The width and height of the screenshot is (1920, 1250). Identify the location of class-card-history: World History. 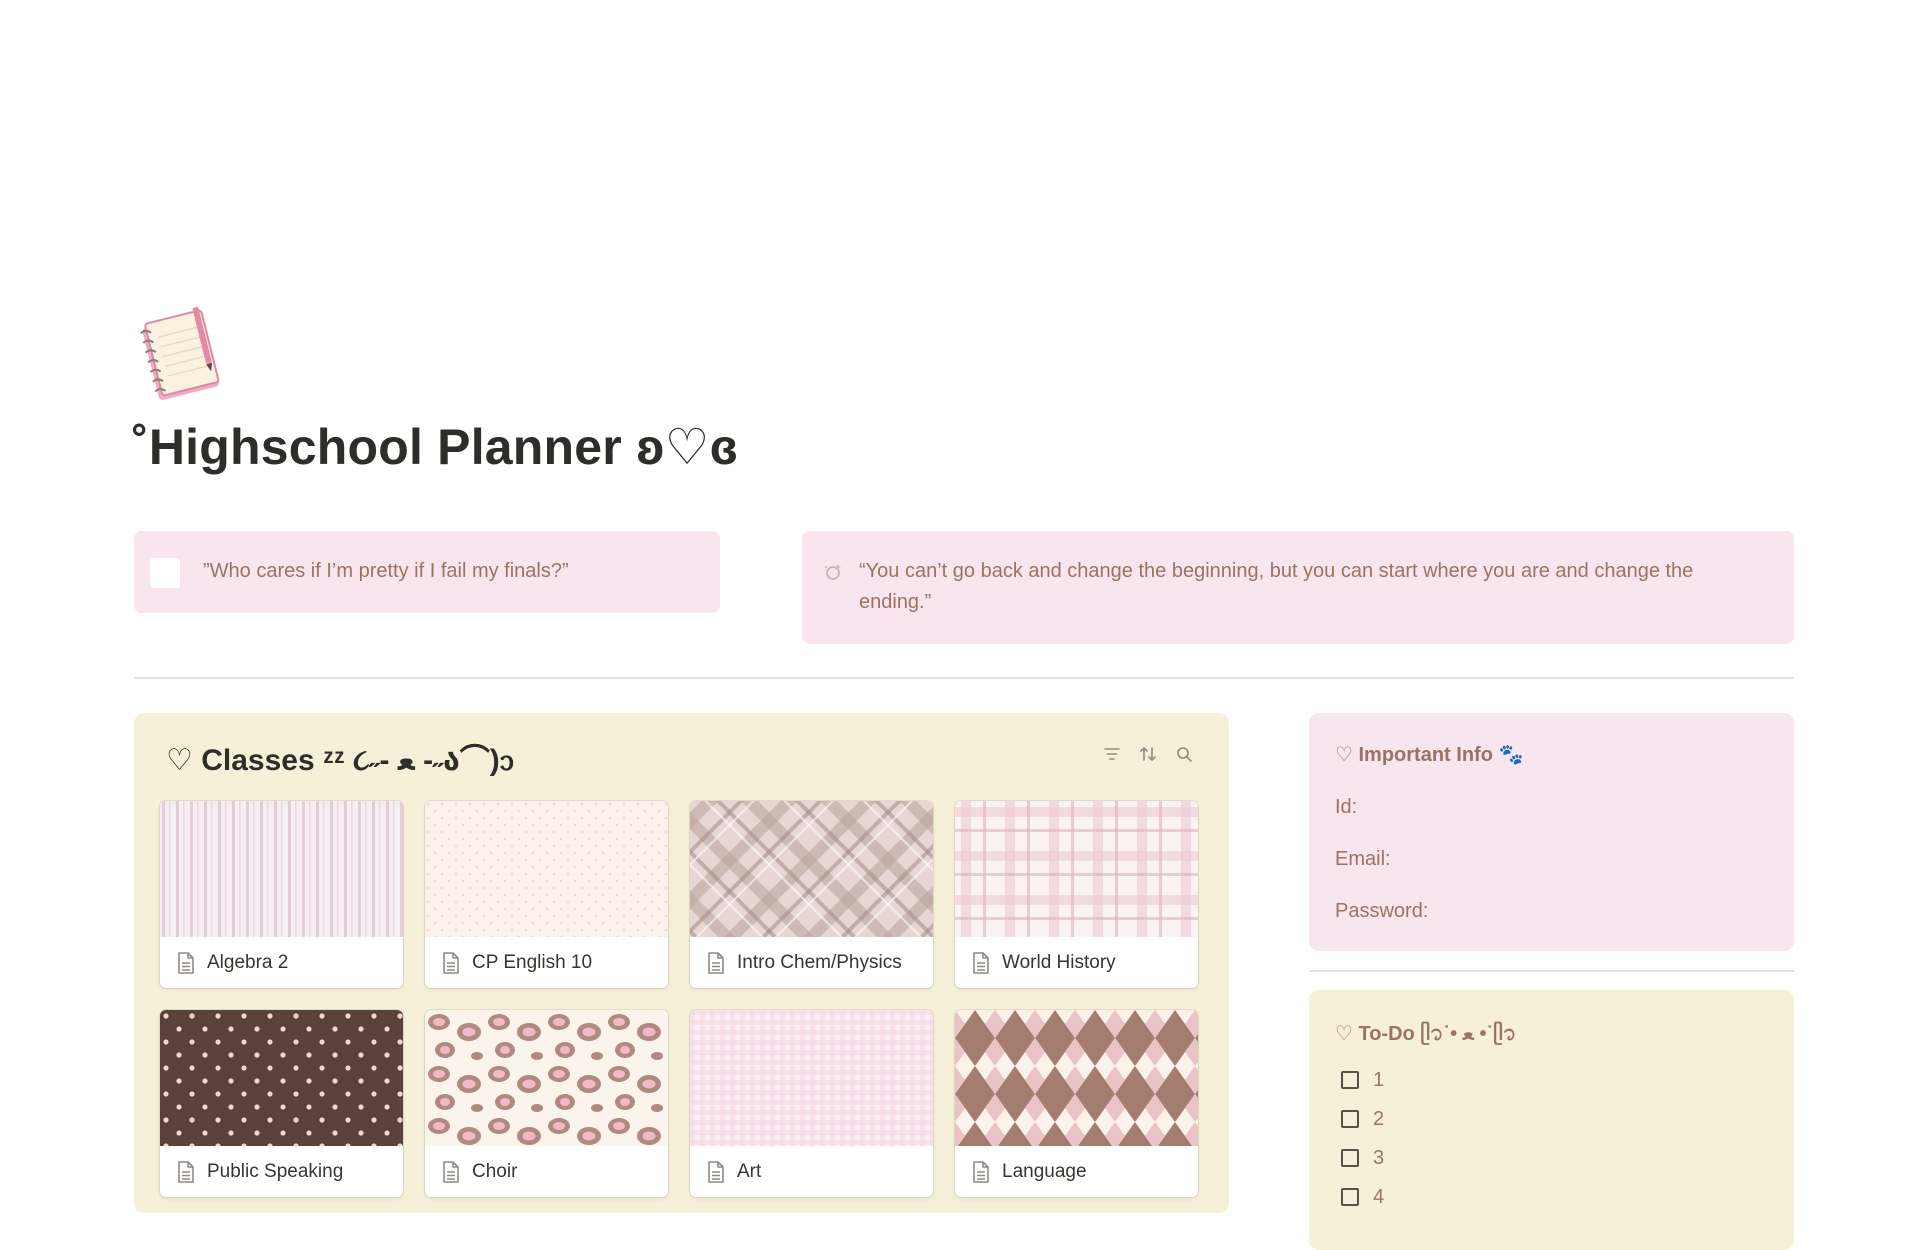
(1076, 894).